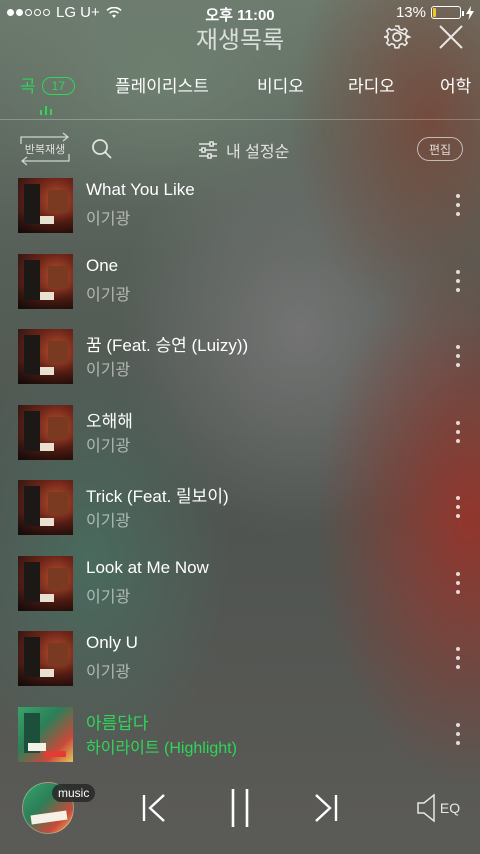 Image resolution: width=480 pixels, height=854 pixels. I want to click on song-title: Look at Me Now, so click(147, 567).